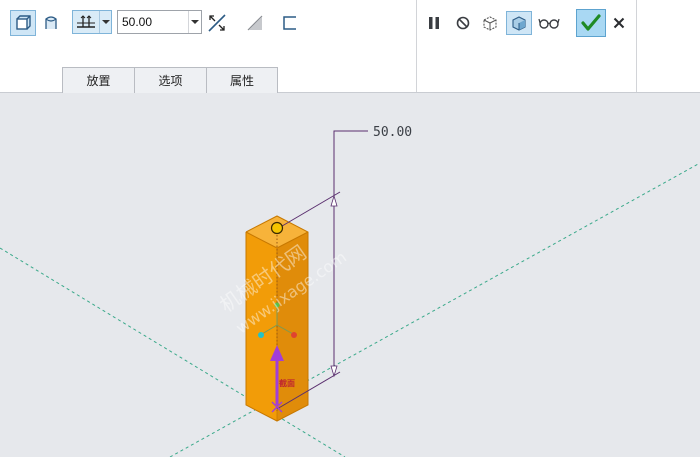  Describe the element at coordinates (308, 210) in the screenshot. I see `dimension-extension-line` at that location.